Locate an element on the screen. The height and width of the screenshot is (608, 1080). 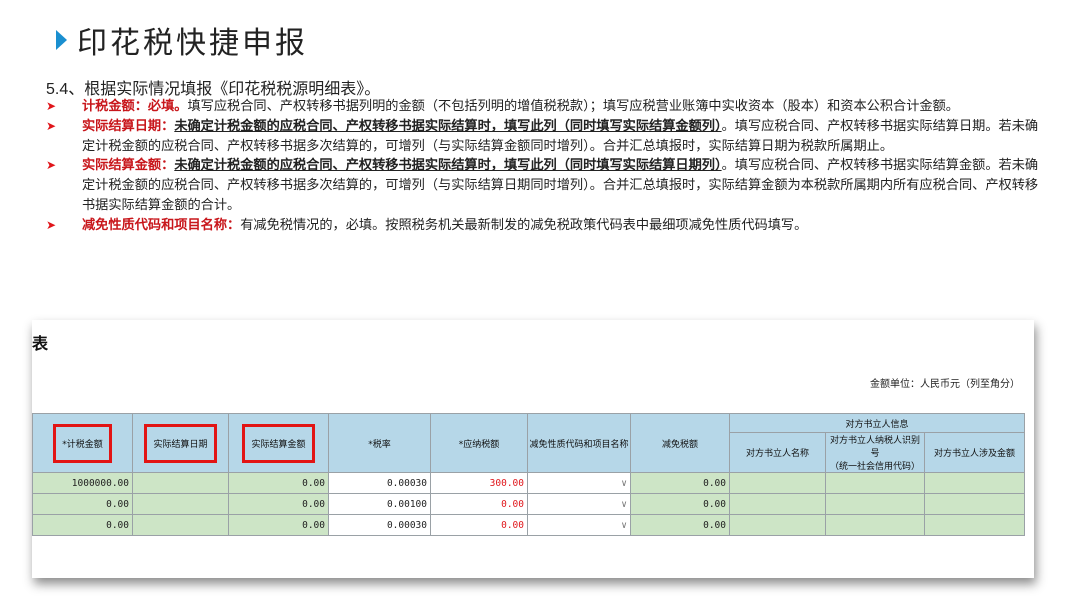
table-row: 0.00 0.00 0.00030 0.00 ∨ 0.00 is located at coordinates (528, 525).